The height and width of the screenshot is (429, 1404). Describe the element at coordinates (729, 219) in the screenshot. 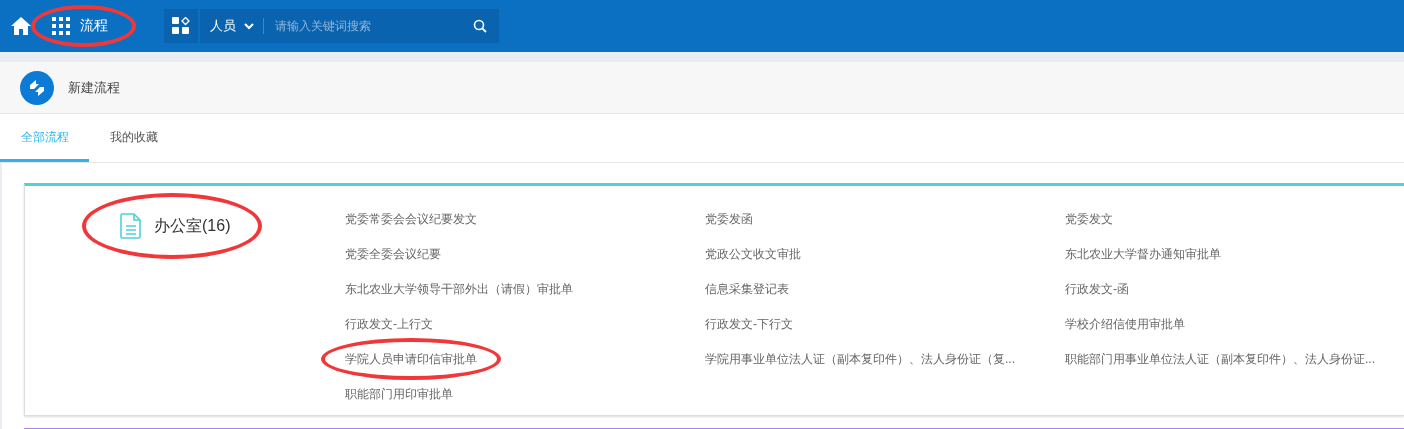

I see `workflow-link: 党委发函` at that location.